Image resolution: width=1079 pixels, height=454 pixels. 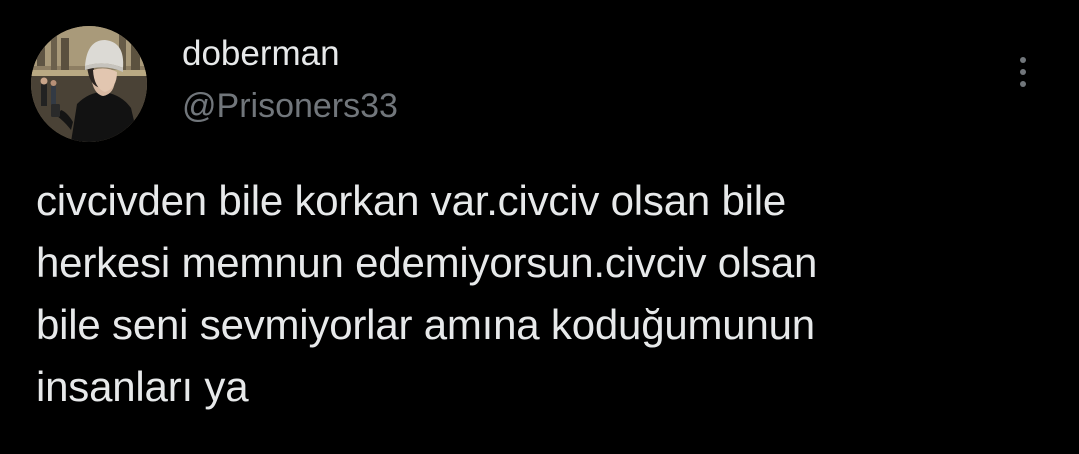 I want to click on more-options-icon, so click(x=1023, y=72).